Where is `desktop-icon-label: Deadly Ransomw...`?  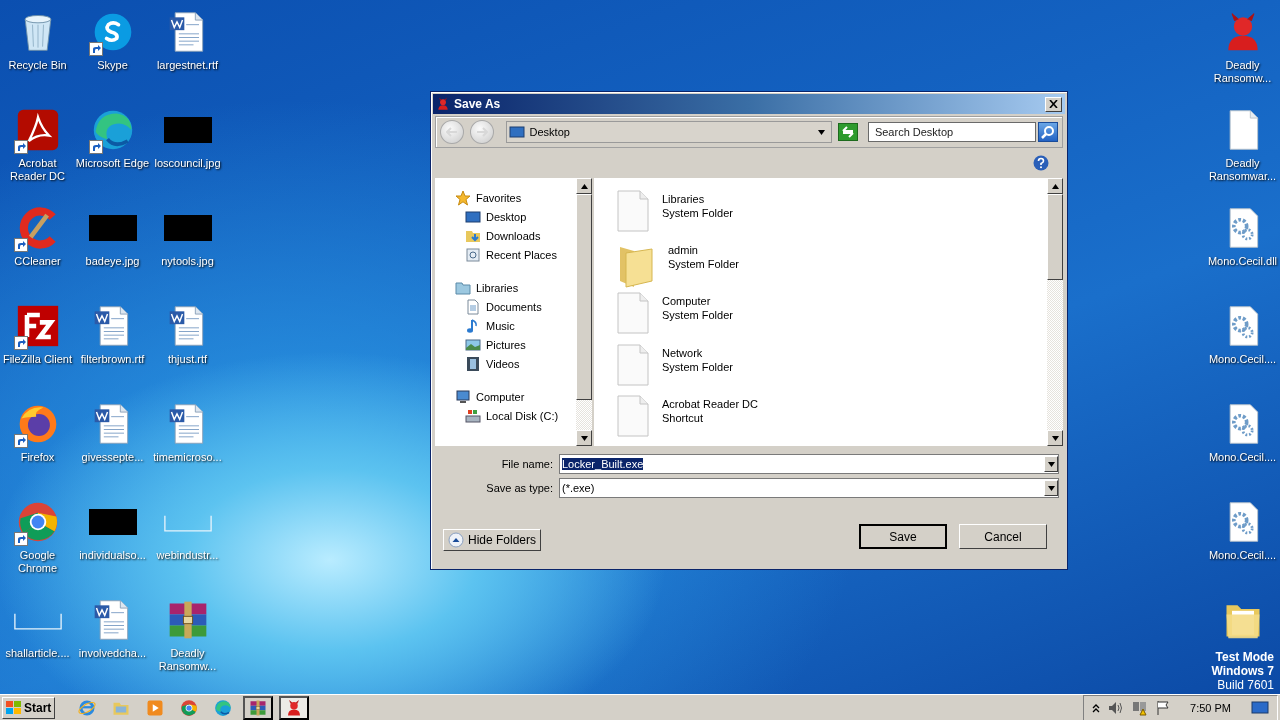
desktop-icon-label: Deadly Ransomw... is located at coordinates (1242, 72).